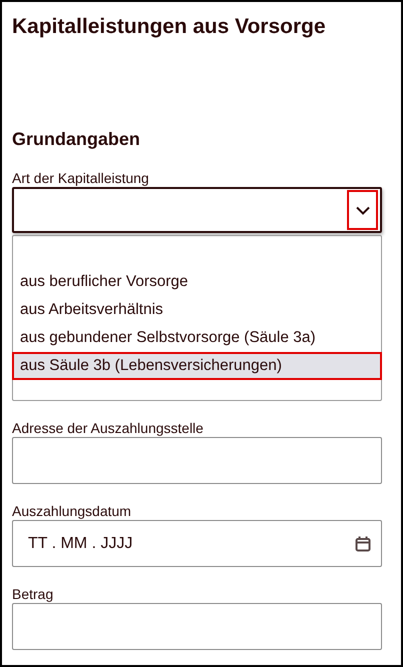 This screenshot has height=667, width=403. I want to click on calendar-icon, so click(363, 544).